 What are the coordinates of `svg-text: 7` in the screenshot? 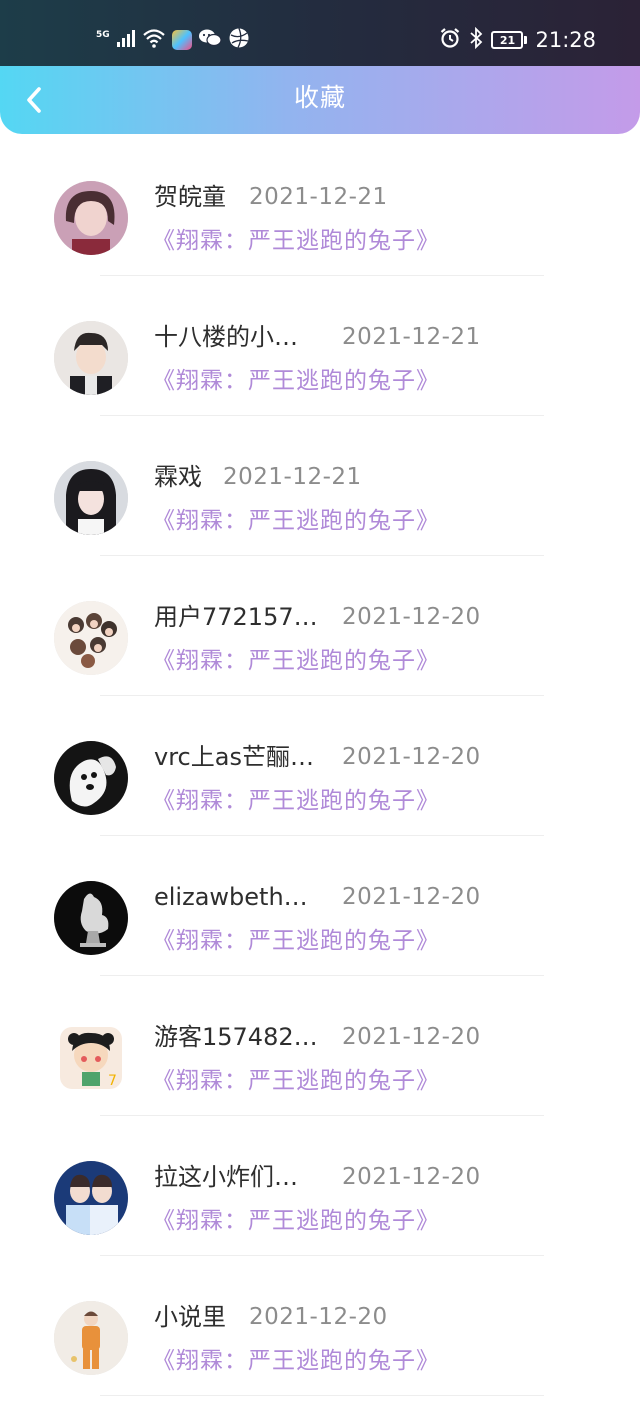 It's located at (112, 1081).